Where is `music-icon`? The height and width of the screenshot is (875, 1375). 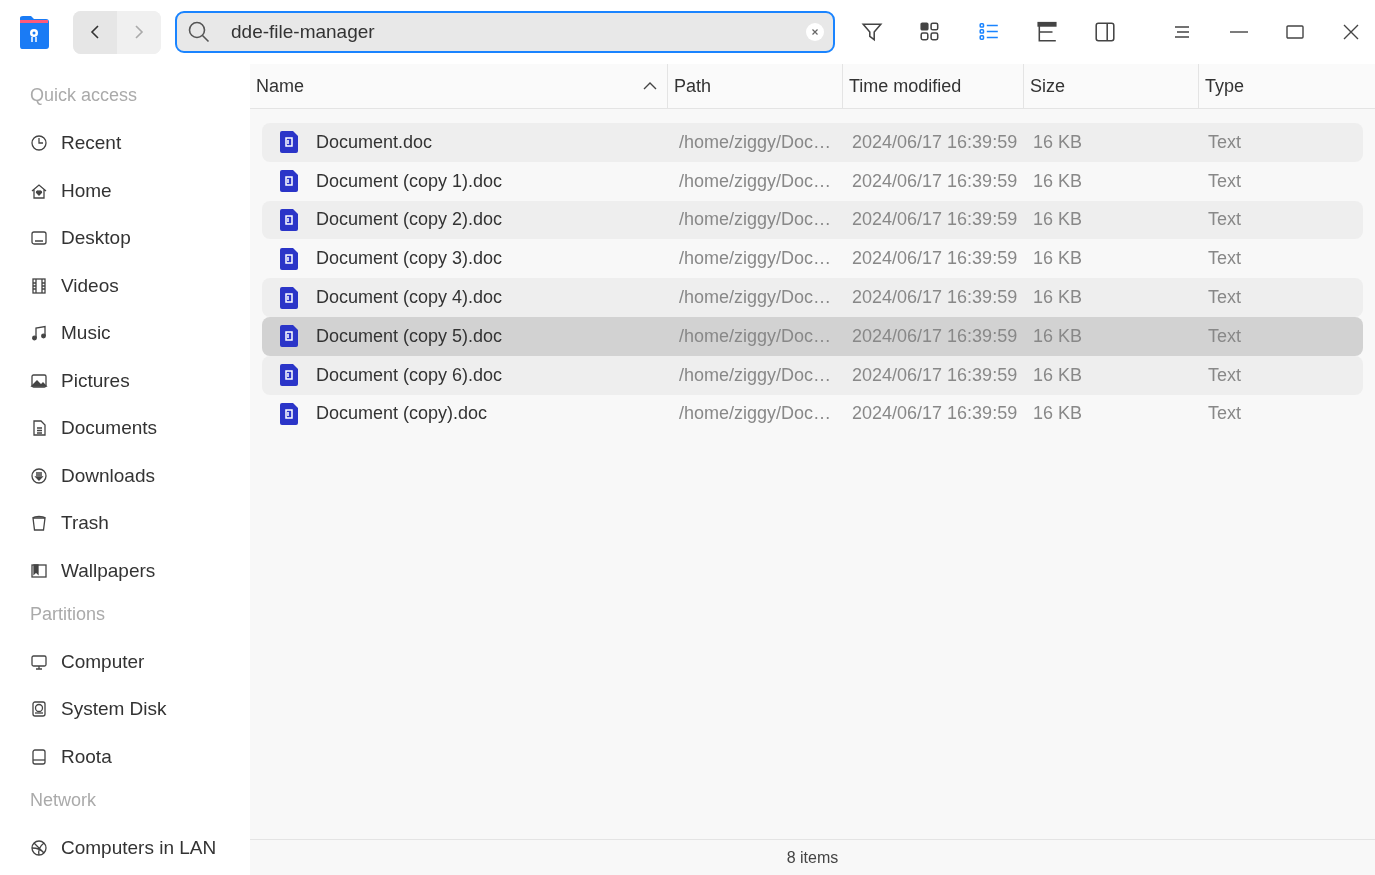 music-icon is located at coordinates (39, 333).